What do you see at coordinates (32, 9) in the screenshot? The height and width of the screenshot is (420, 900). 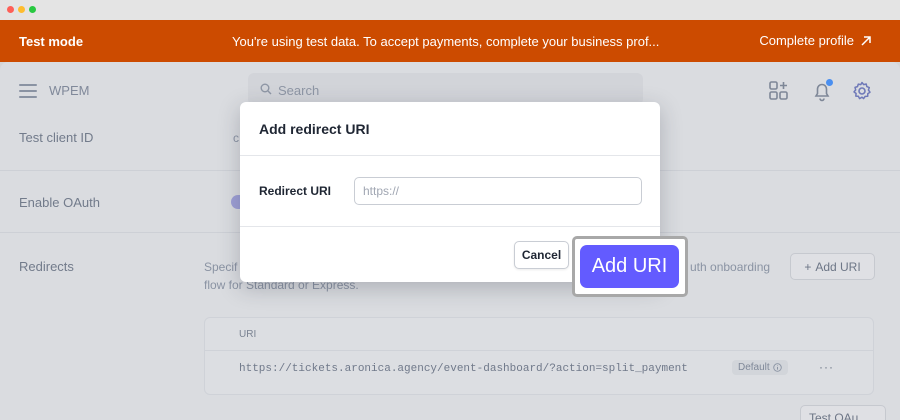 I see `window-zoom-control` at bounding box center [32, 9].